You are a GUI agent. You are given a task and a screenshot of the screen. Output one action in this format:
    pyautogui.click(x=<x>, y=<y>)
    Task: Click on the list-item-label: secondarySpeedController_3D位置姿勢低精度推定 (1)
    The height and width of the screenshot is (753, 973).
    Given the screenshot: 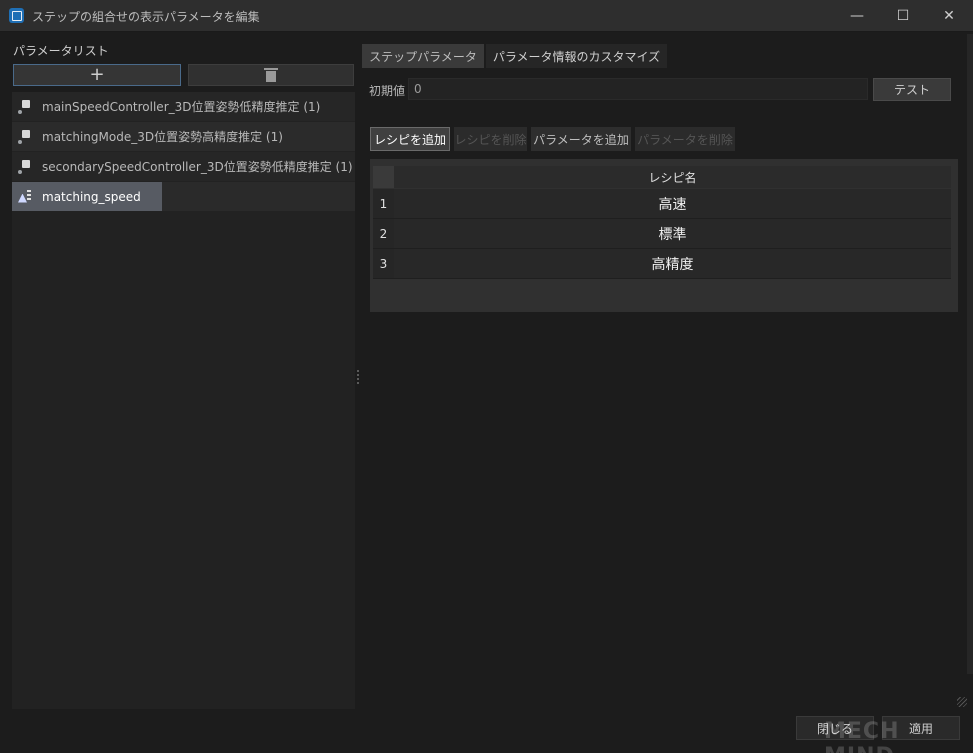 What is the action you would take?
    pyautogui.click(x=197, y=167)
    